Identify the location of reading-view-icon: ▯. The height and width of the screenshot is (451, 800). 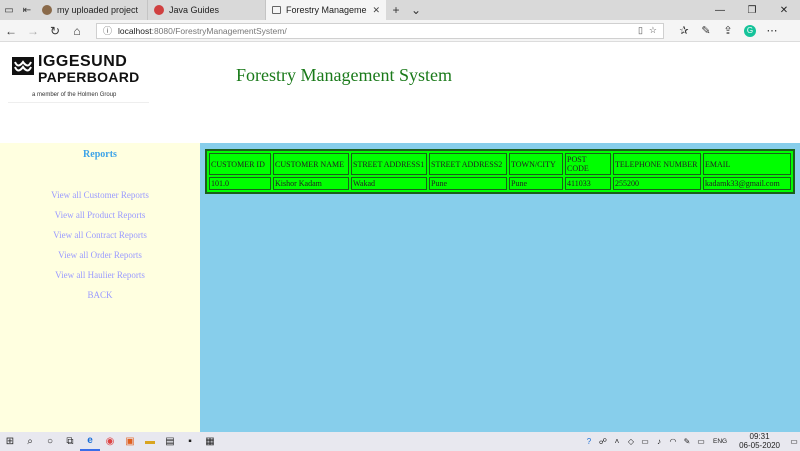
(640, 30).